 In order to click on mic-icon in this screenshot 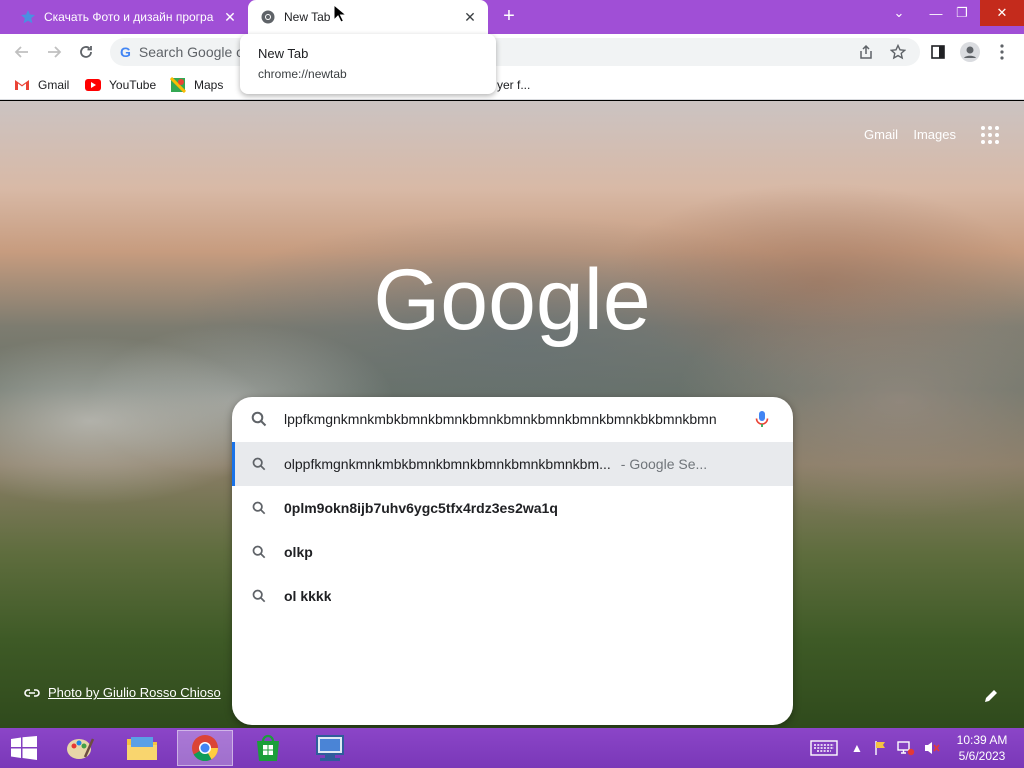, I will do `click(762, 419)`.